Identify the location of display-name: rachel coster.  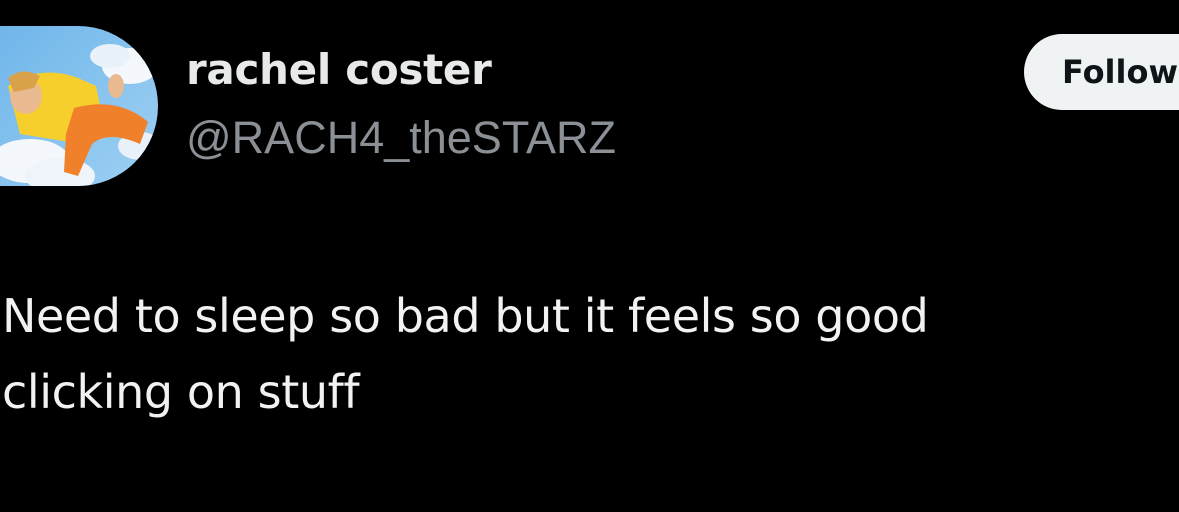
(339, 69).